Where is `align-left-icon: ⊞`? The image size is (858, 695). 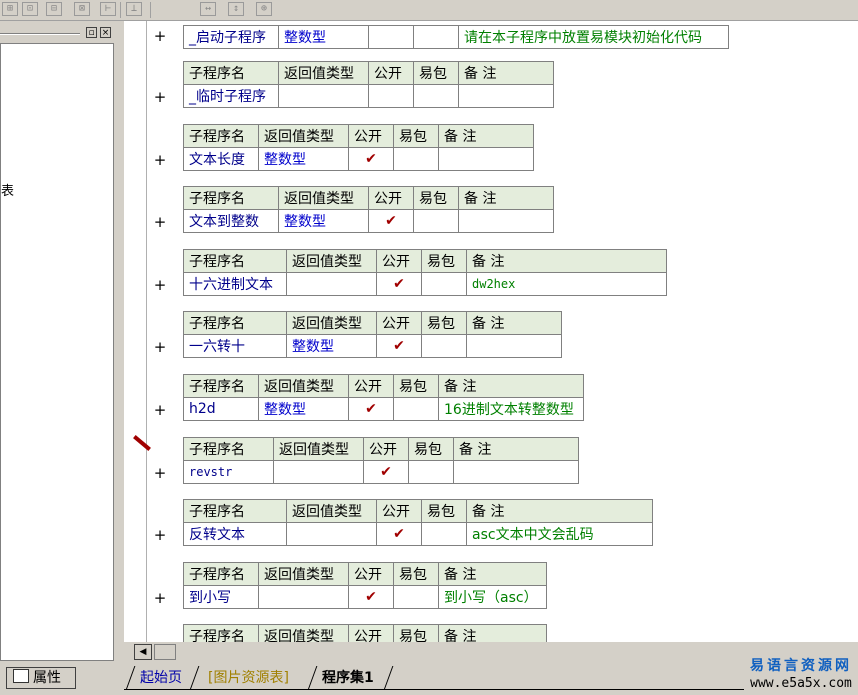 align-left-icon: ⊞ is located at coordinates (10, 9).